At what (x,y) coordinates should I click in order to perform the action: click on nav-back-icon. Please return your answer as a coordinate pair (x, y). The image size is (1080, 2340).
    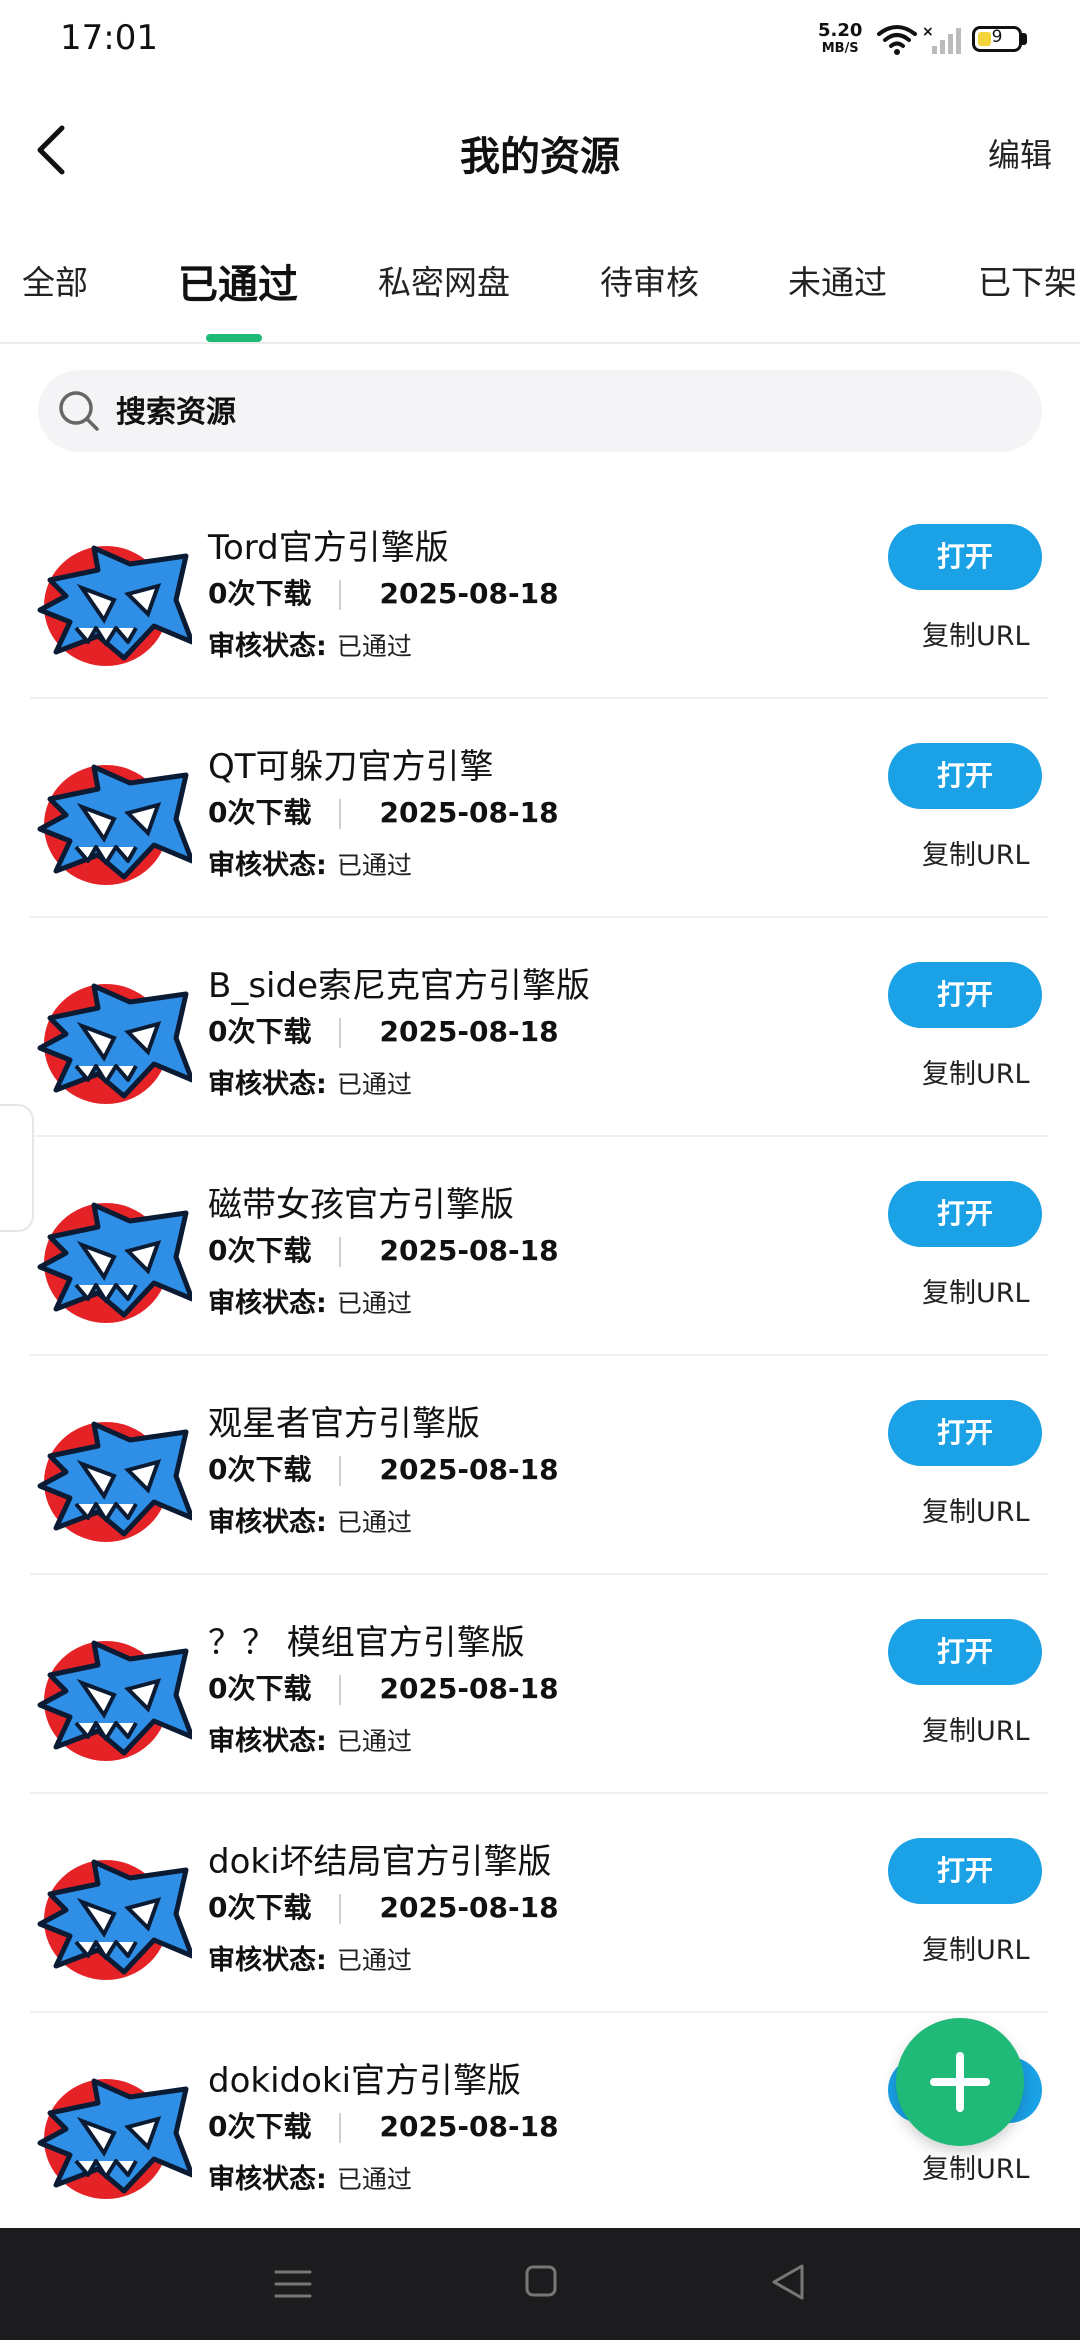
    Looking at the image, I should click on (788, 2282).